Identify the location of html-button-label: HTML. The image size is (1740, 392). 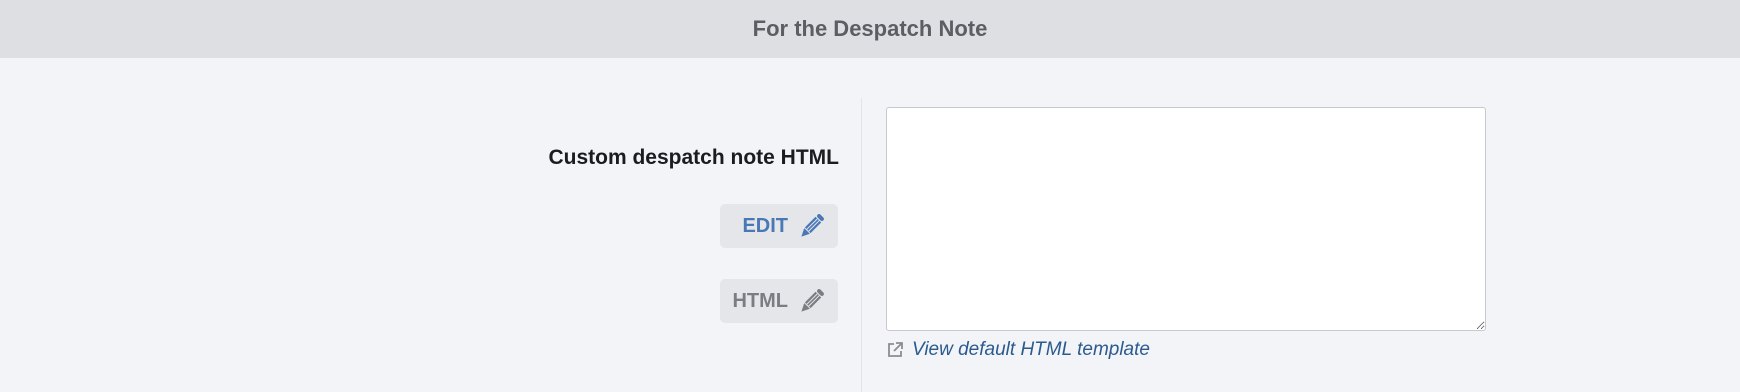
(760, 300).